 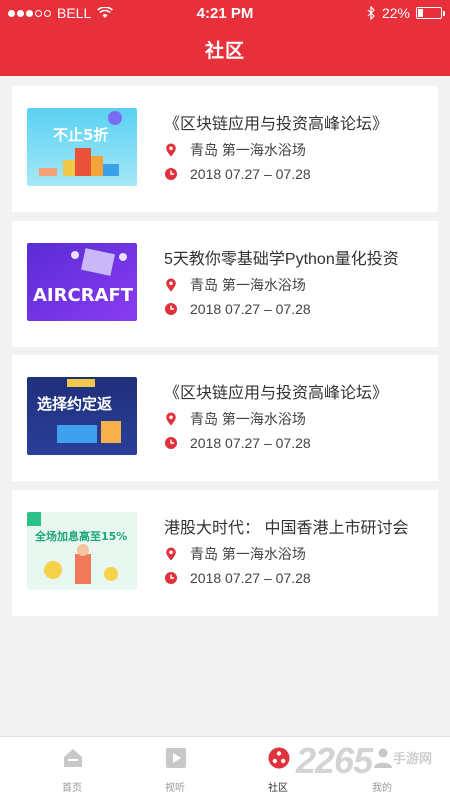 I want to click on tab-media-label: 视听, so click(x=175, y=788).